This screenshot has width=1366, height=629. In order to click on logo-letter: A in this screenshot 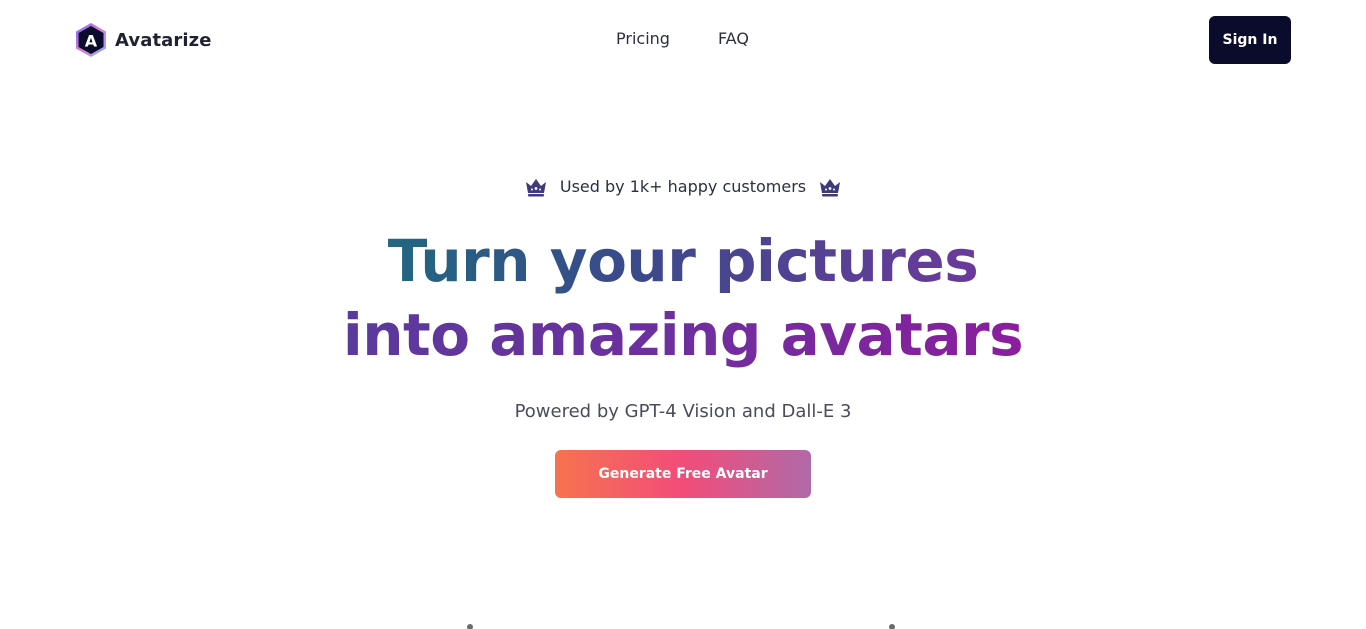, I will do `click(91, 41)`.